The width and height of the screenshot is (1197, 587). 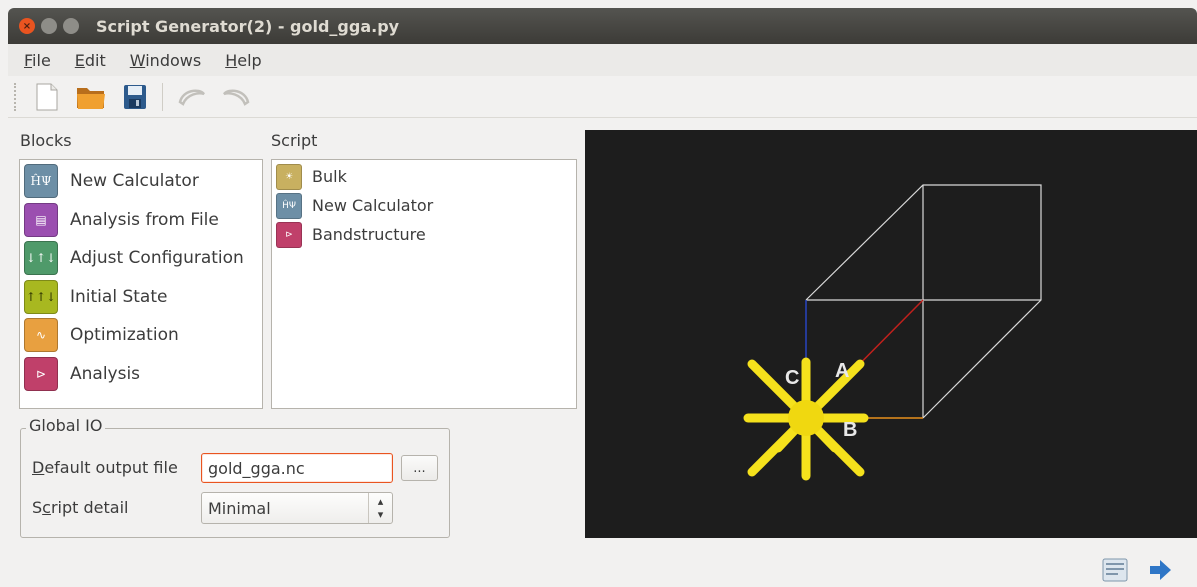 I want to click on bandstructure-icon: ⊳, so click(x=289, y=234).